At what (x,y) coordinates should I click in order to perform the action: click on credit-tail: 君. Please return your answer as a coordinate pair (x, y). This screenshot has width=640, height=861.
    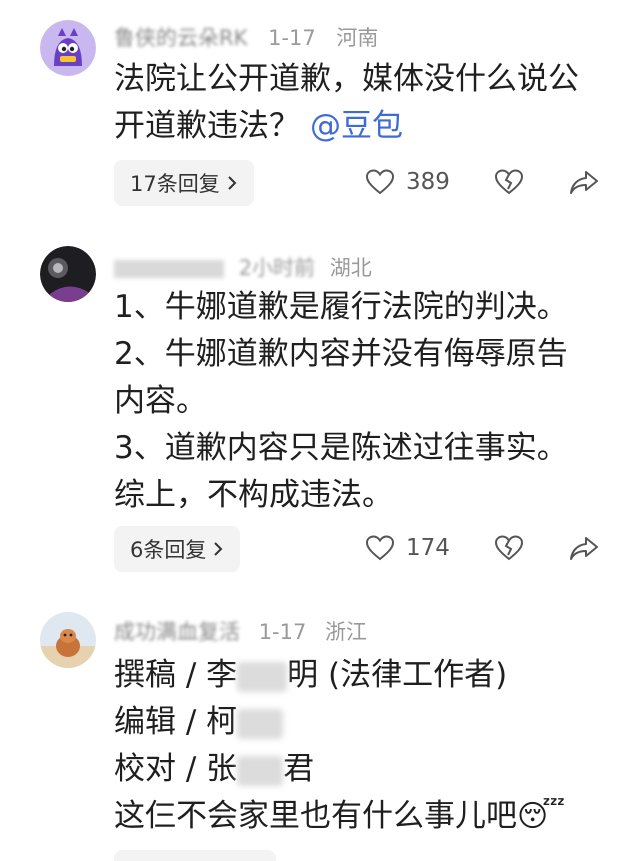
    Looking at the image, I should click on (299, 769).